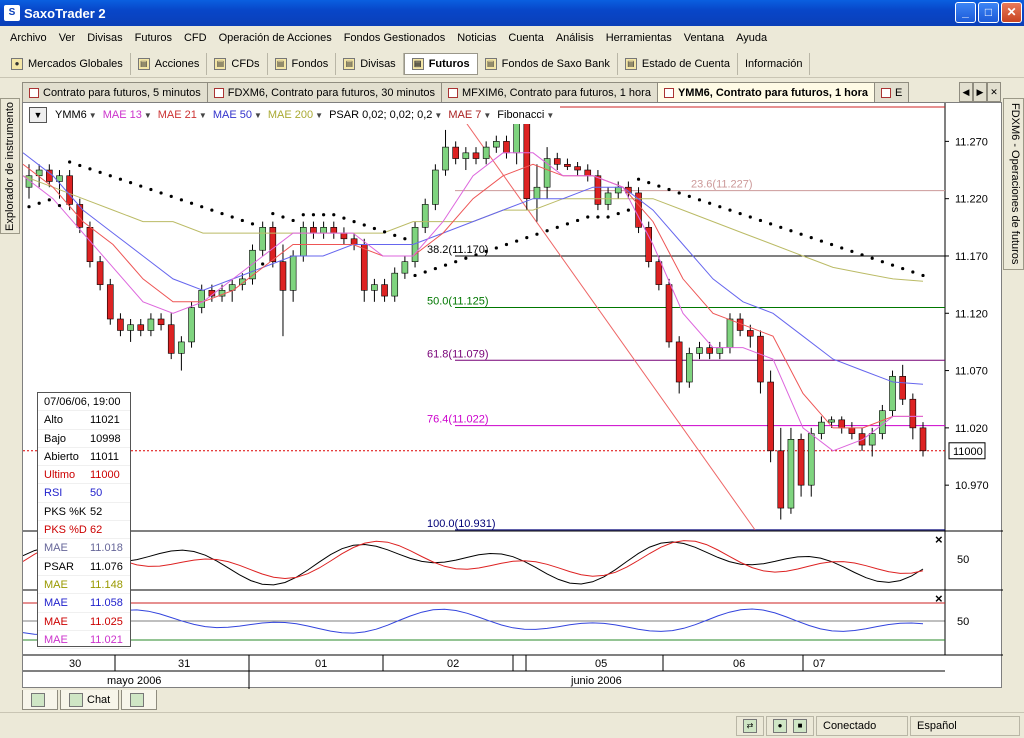 Image resolution: width=1024 pixels, height=738 pixels. I want to click on menu-4: CFD, so click(195, 38).